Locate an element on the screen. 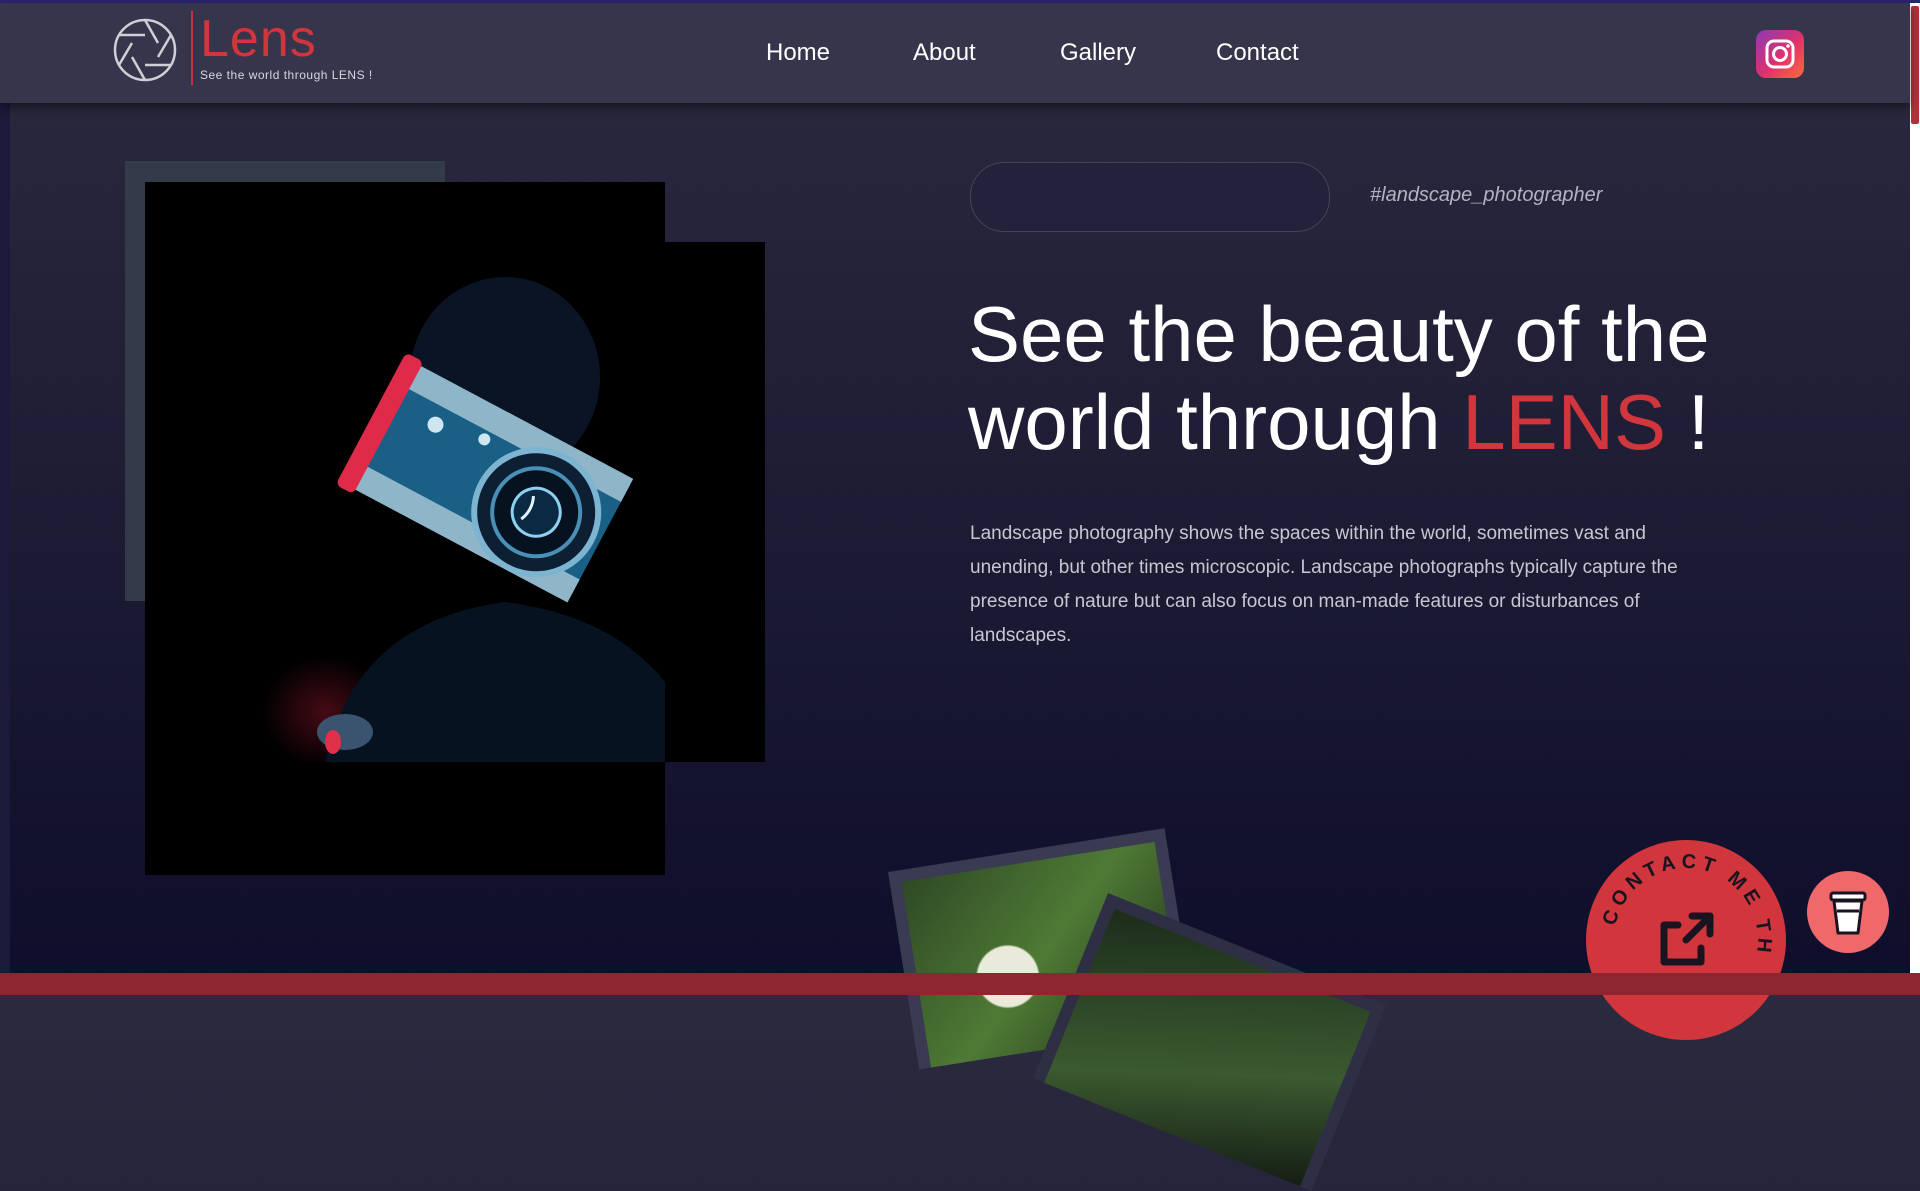  camera-illustration is located at coordinates (491, 519).